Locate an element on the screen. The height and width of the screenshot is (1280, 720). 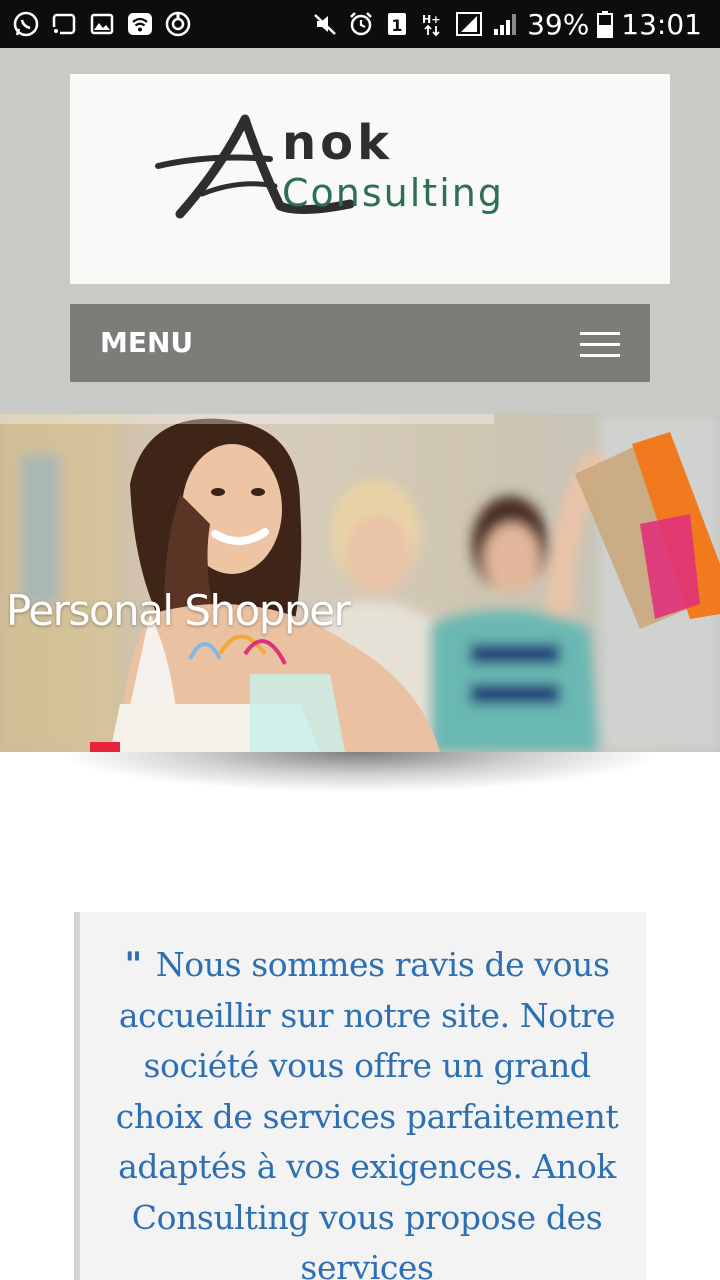
signal-bars-icon is located at coordinates (505, 24).